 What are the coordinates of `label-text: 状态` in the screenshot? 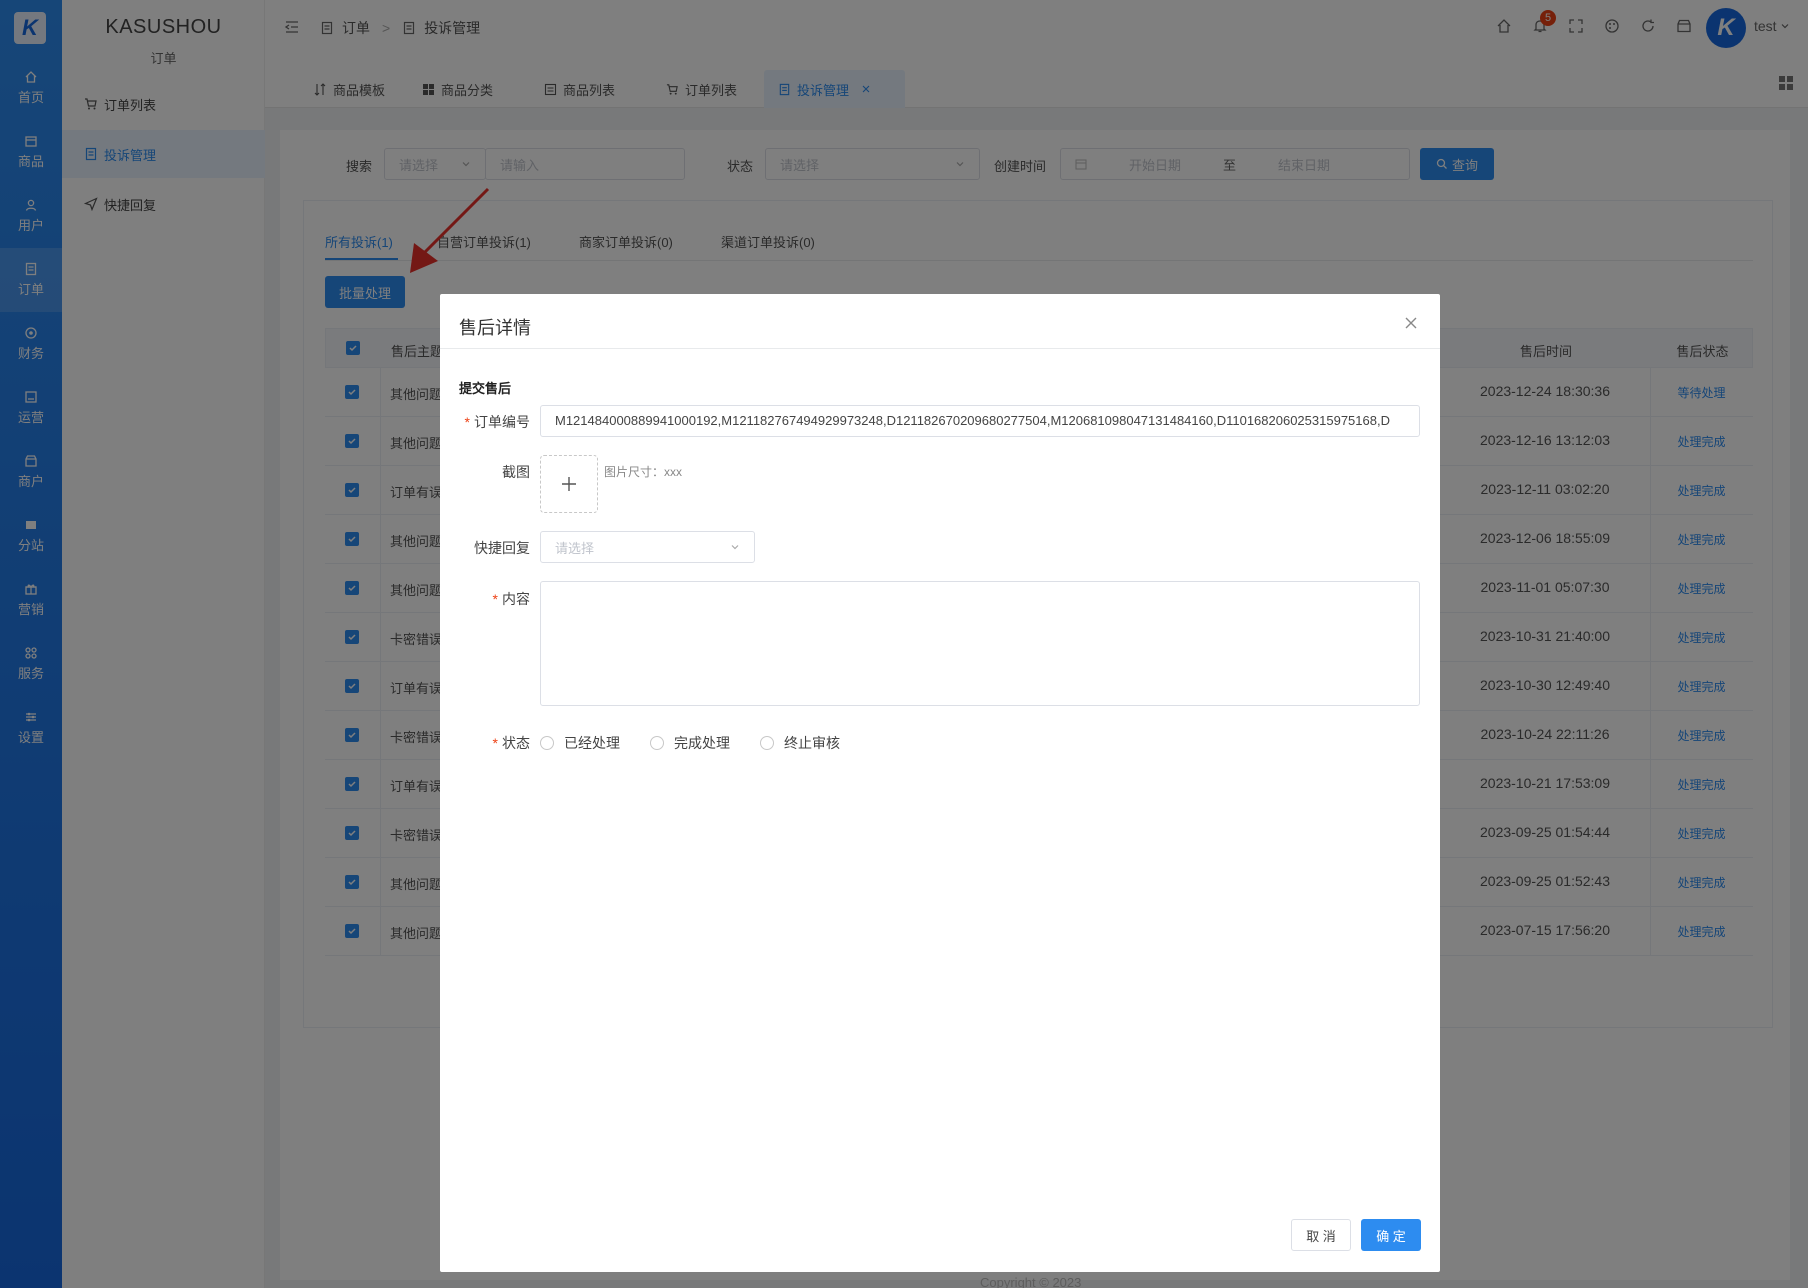 It's located at (516, 743).